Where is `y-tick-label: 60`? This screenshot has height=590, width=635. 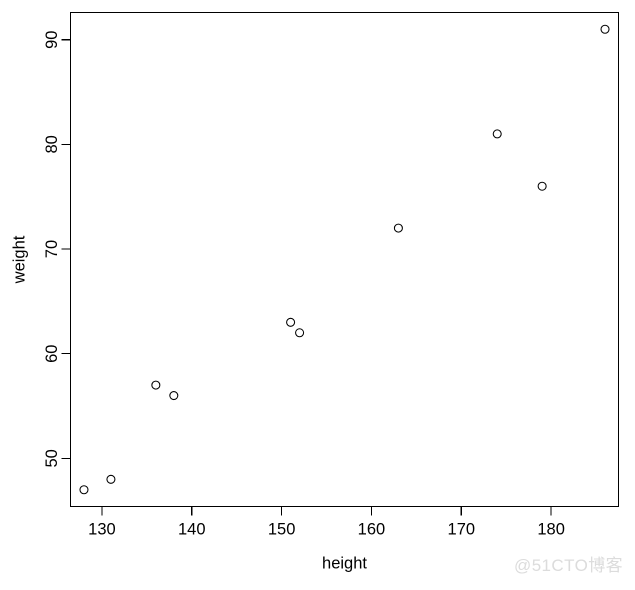 y-tick-label: 60 is located at coordinates (52, 354).